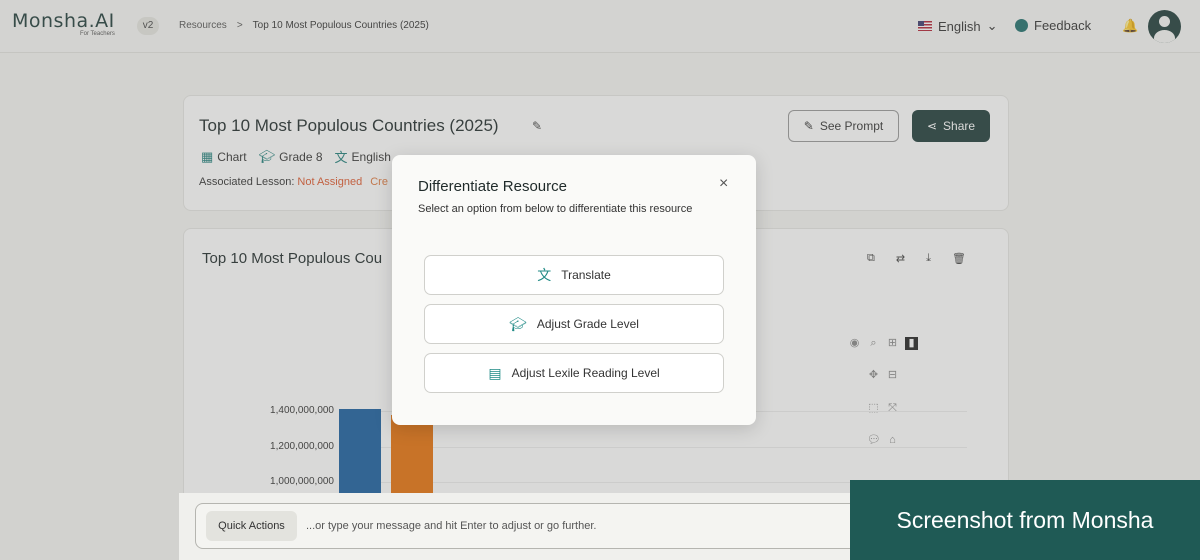 The image size is (1200, 560). Describe the element at coordinates (251, 526) in the screenshot. I see `quick-actions-button: Quick Actions` at that location.